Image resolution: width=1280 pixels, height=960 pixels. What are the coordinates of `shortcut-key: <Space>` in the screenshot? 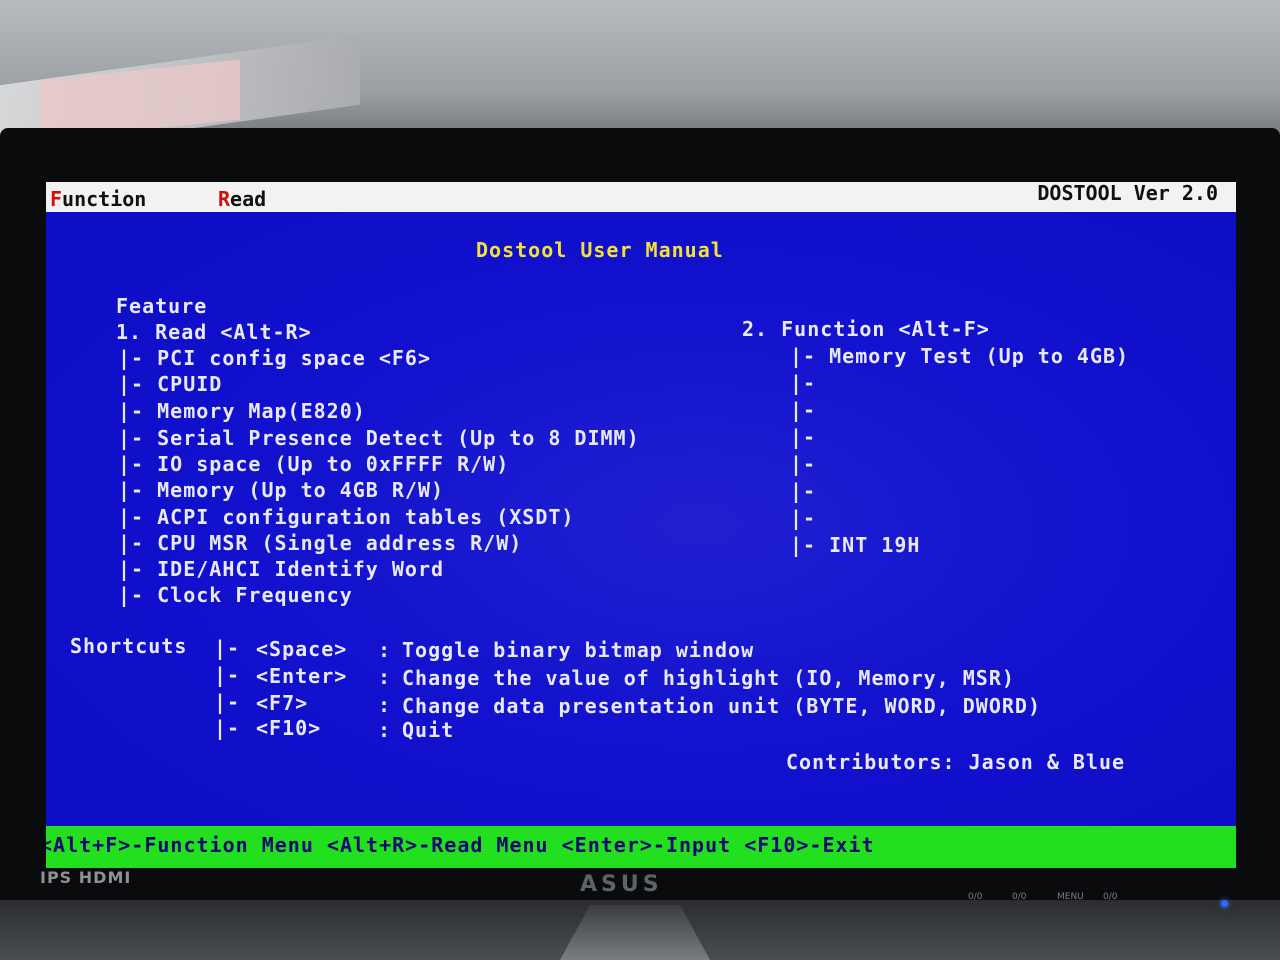 It's located at (302, 649).